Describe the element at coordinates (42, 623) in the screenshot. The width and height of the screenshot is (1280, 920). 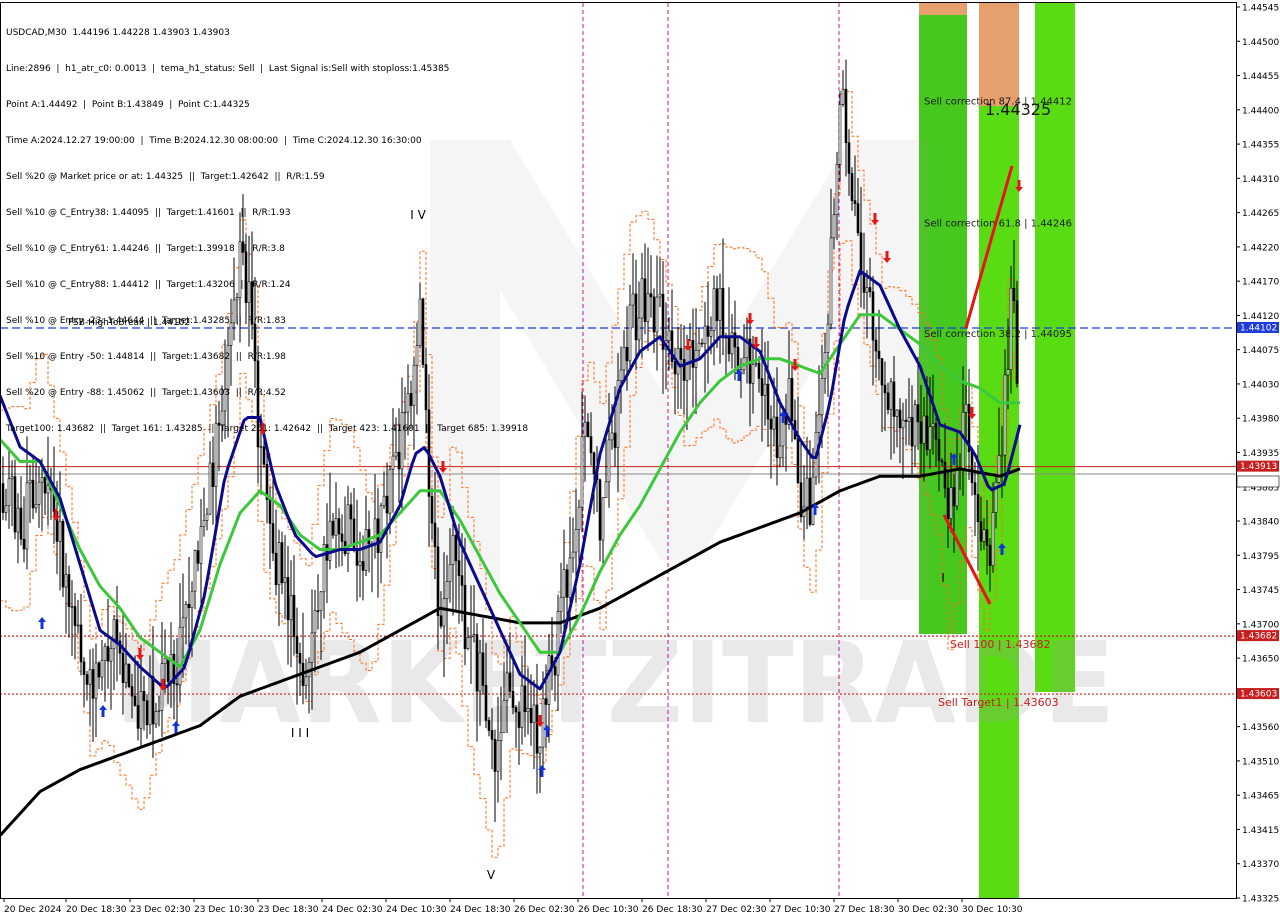
I see `buy-signal-arrow` at that location.